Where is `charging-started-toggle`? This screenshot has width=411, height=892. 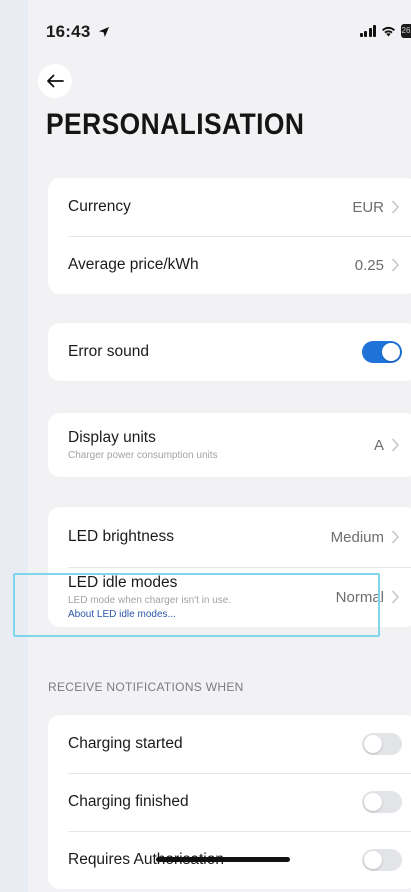 charging-started-toggle is located at coordinates (382, 744).